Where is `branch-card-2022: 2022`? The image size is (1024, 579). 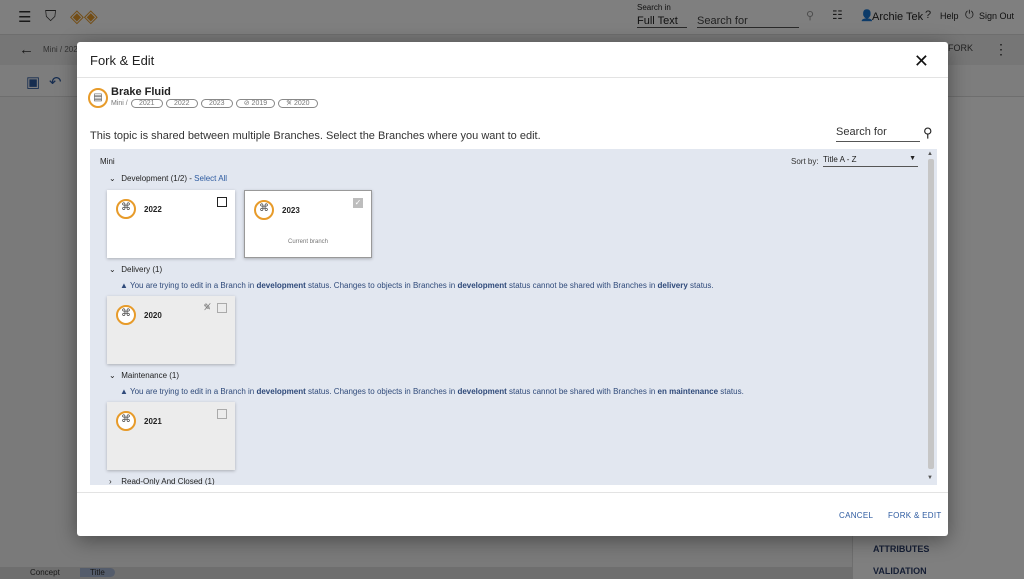
branch-card-2022: 2022 is located at coordinates (171, 224).